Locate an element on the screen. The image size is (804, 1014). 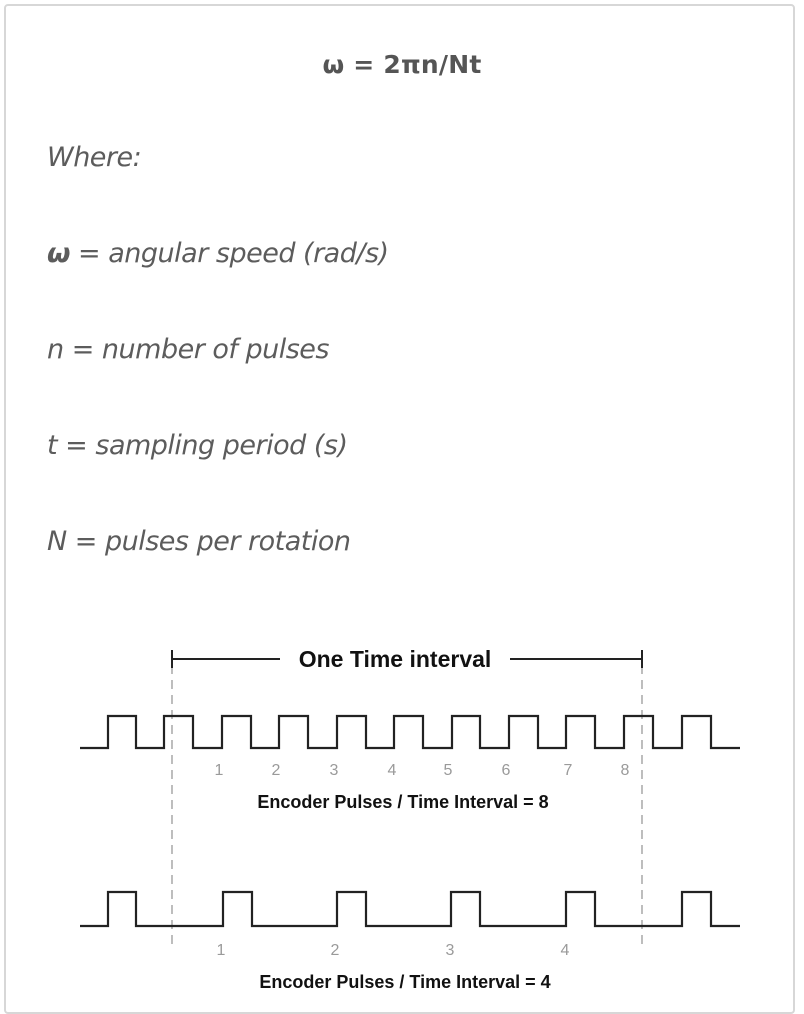
definition-symbol: n is located at coordinates (55, 349).